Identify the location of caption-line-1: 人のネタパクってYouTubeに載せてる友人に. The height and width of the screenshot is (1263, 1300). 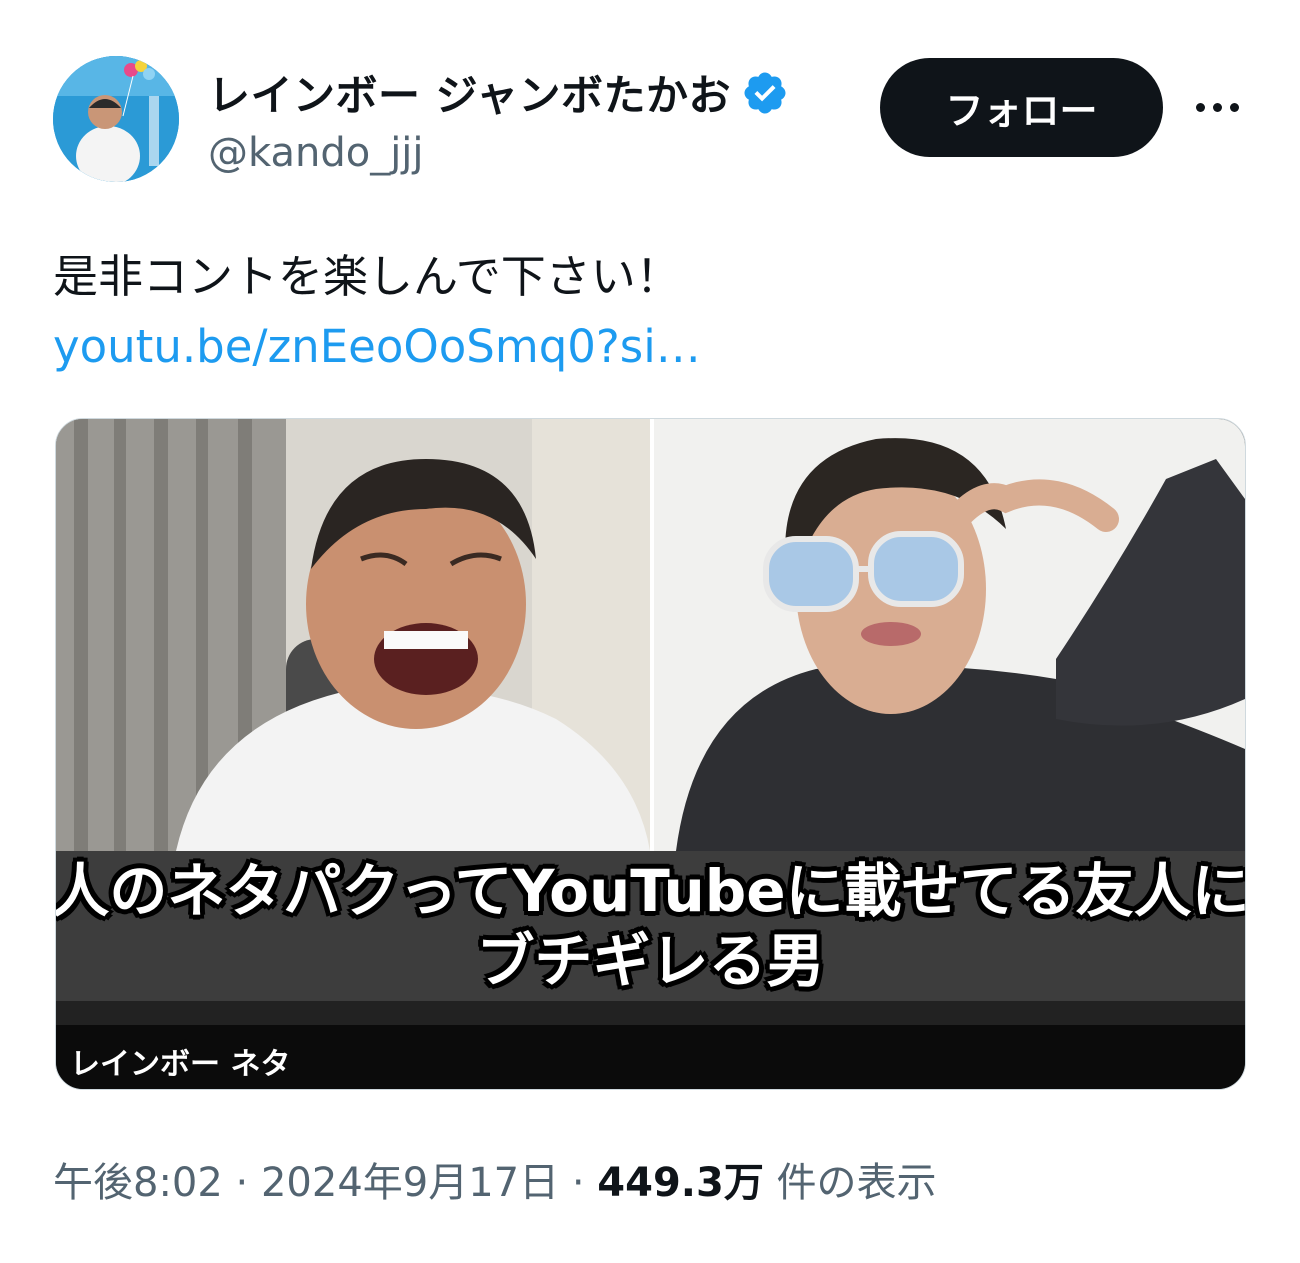
(650, 891).